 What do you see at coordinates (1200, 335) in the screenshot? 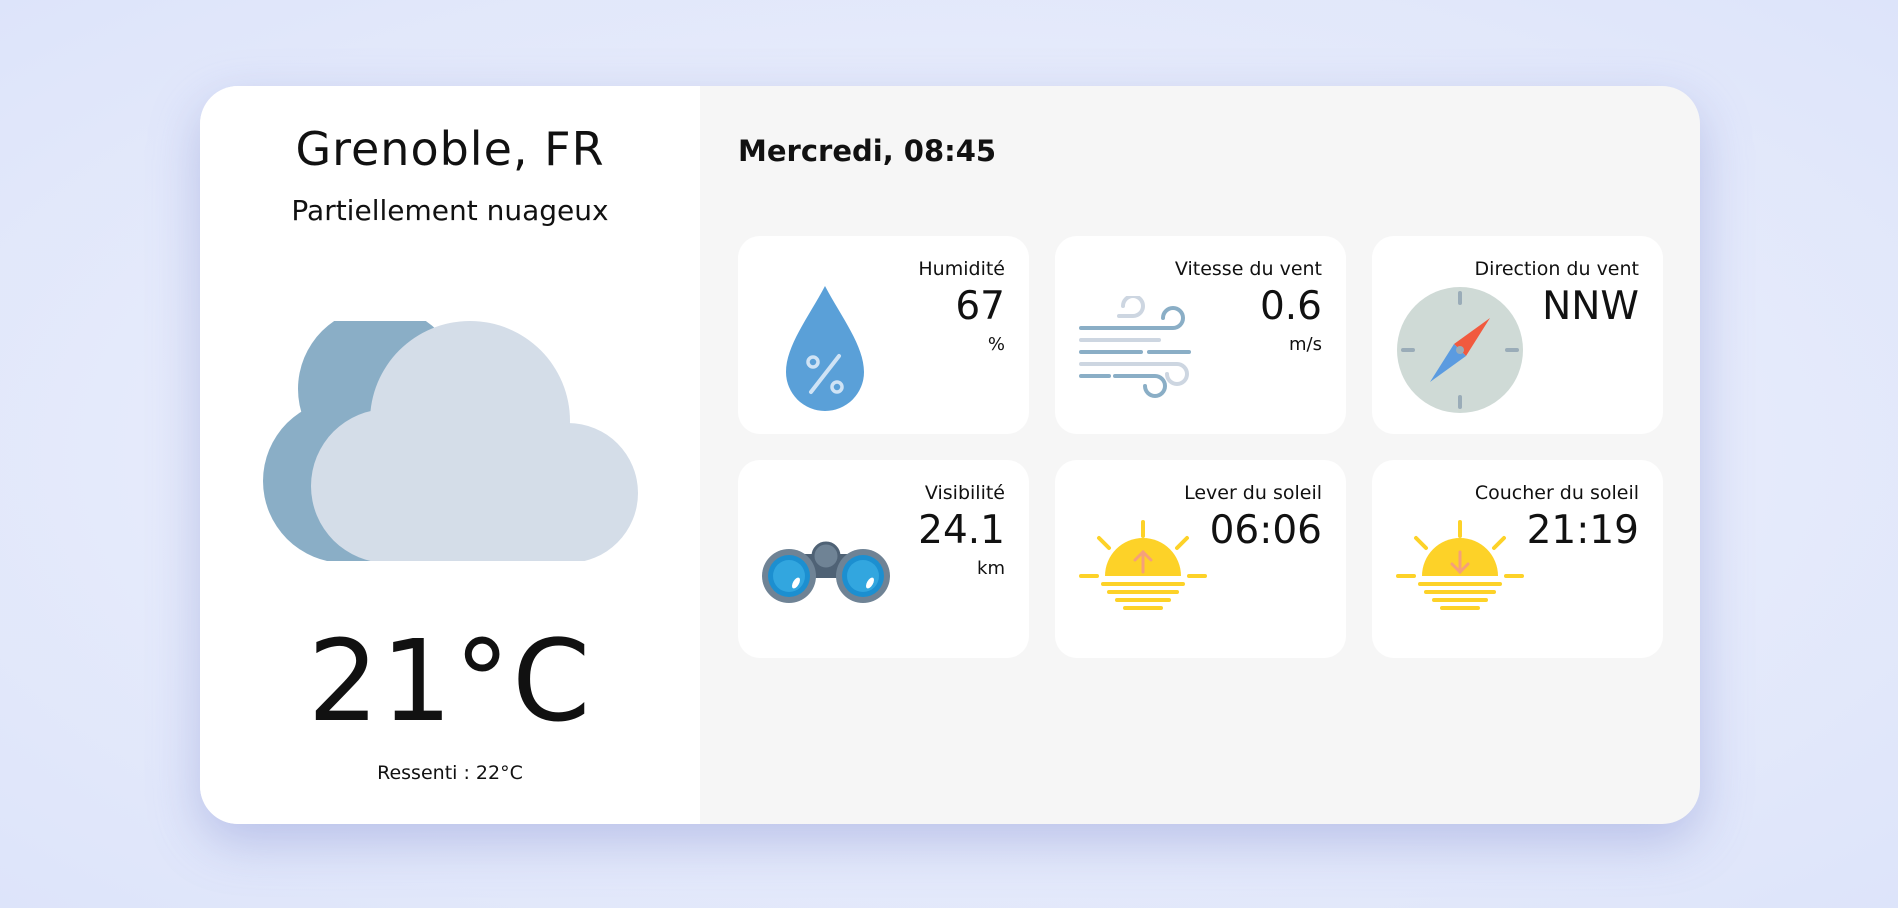
I see `tile-wind-speed: Vitesse du vent 0.6 m/s` at bounding box center [1200, 335].